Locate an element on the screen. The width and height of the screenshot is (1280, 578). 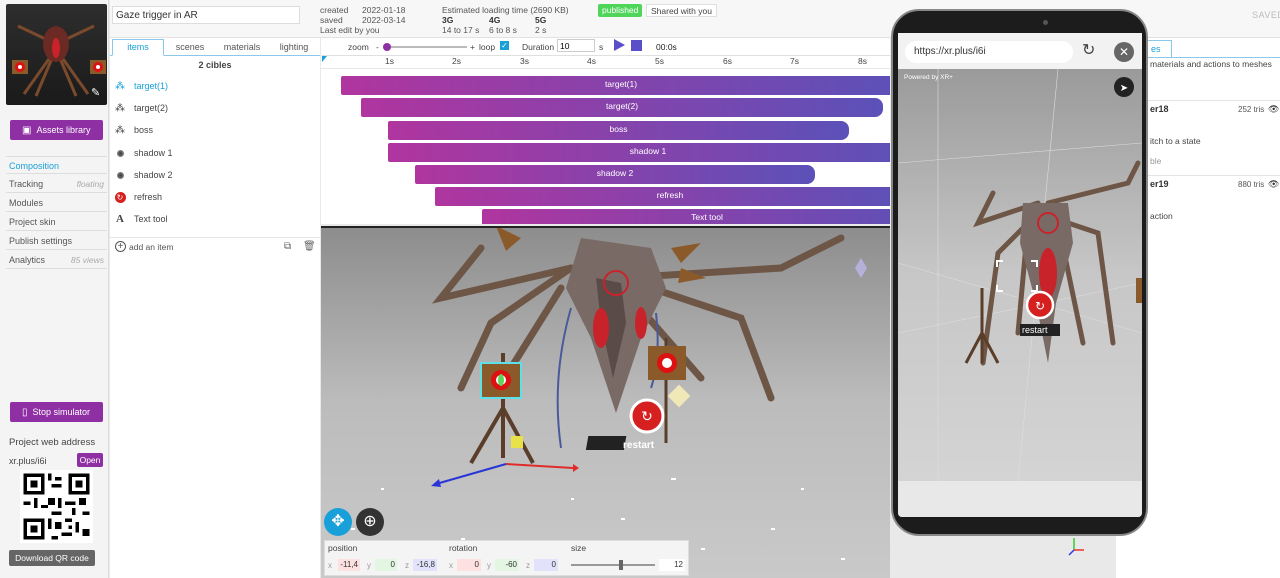
nav-tracking: Tracking floating is located at coordinates (56, 184).